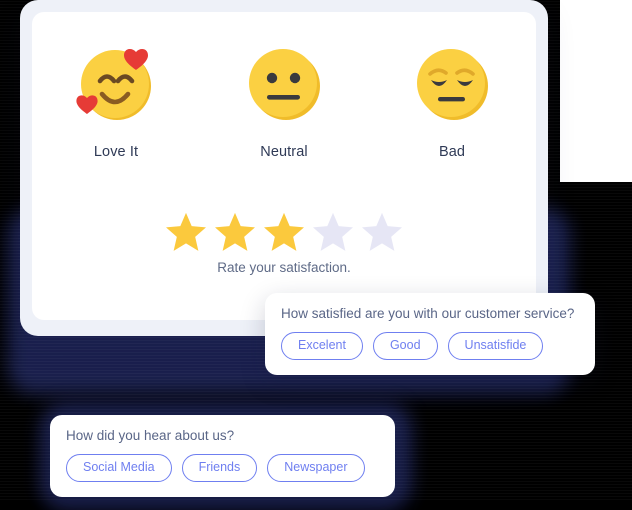 The image size is (632, 510). I want to click on smiling-face-with-hearts-icon, so click(116, 83).